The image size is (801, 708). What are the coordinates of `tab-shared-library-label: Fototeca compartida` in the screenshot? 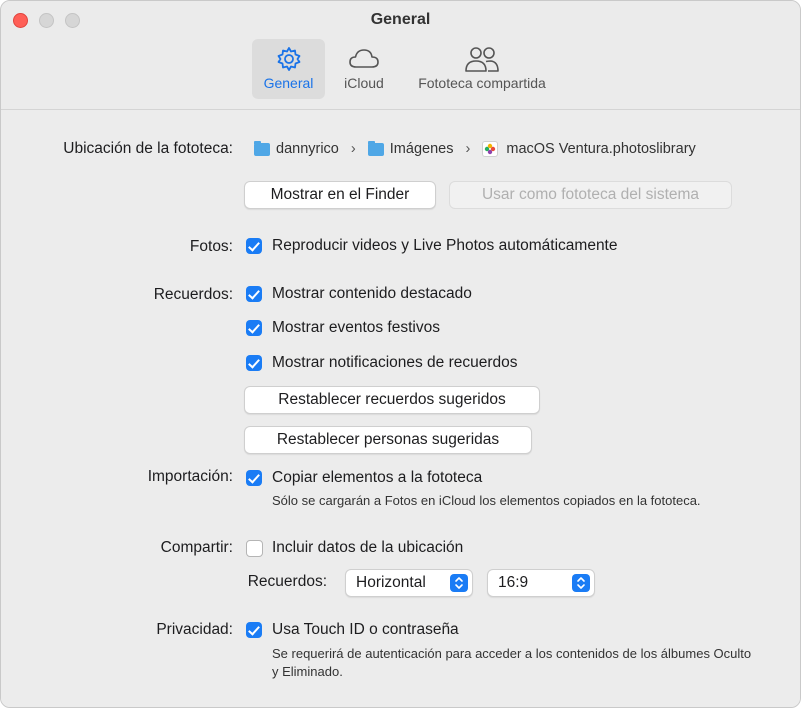 It's located at (482, 83).